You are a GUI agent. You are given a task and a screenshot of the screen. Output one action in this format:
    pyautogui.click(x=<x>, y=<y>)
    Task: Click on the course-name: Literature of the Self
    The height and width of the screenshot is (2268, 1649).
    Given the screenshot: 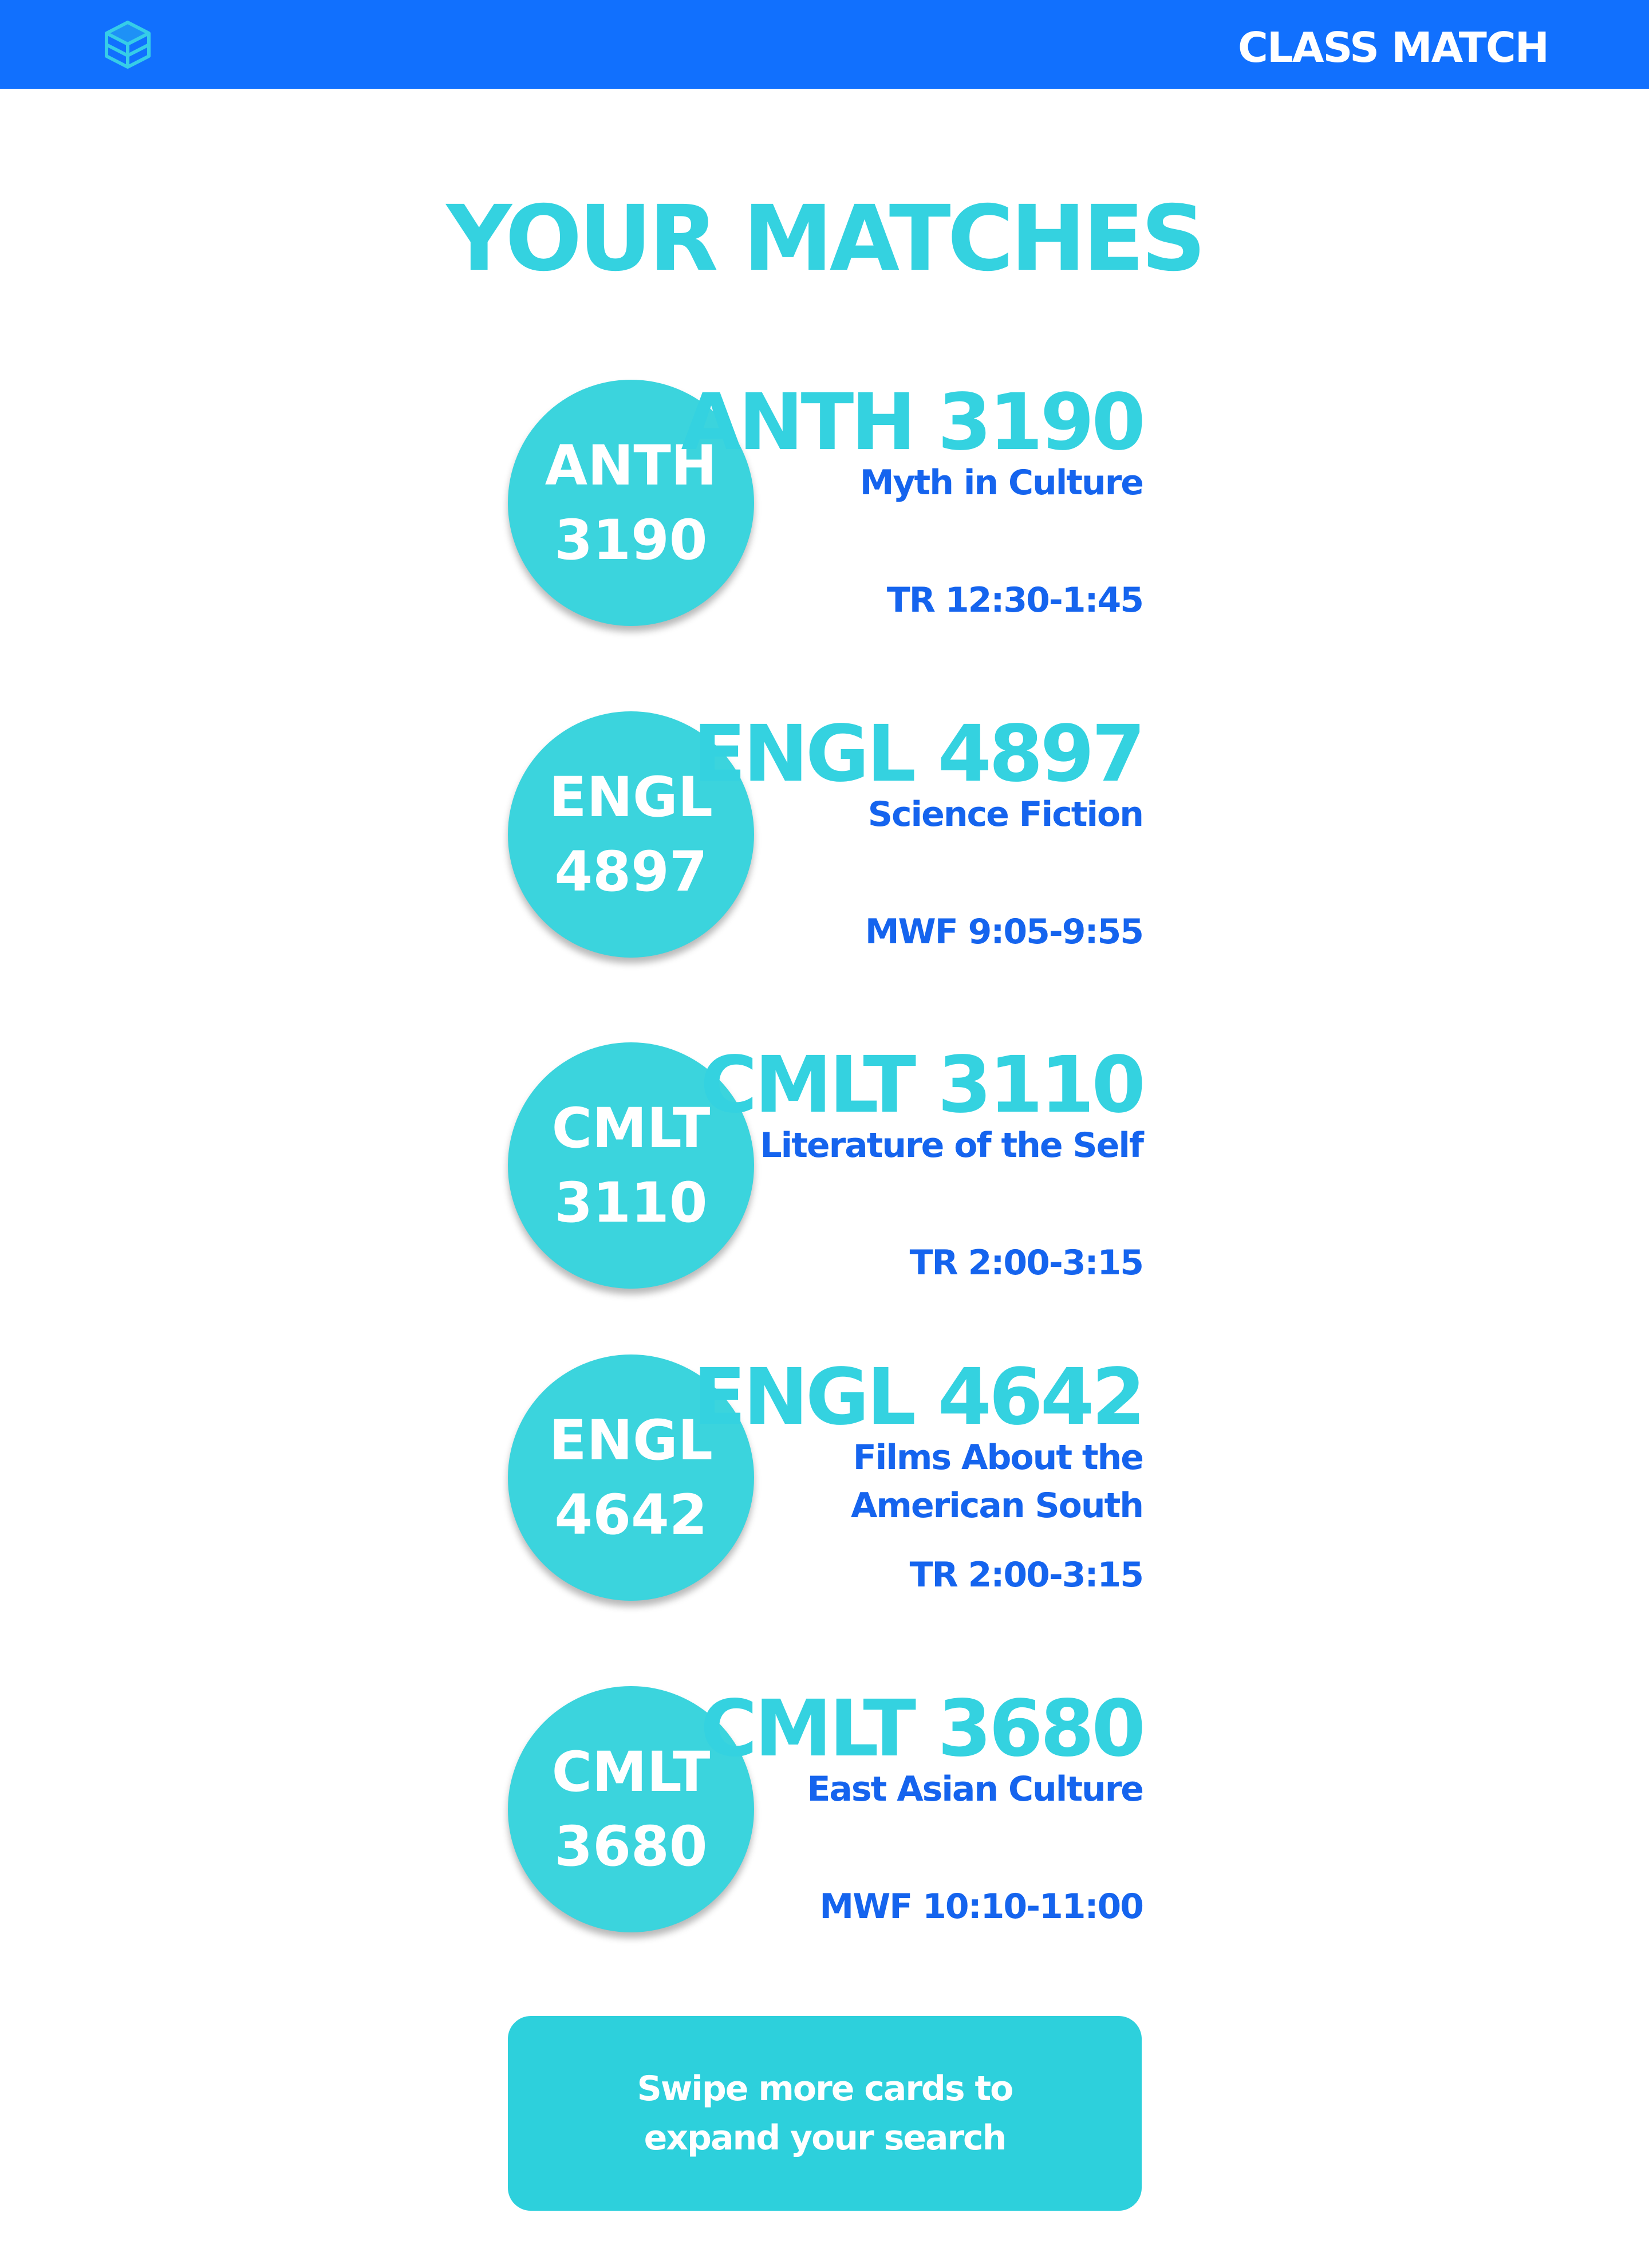 What is the action you would take?
    pyautogui.click(x=952, y=1145)
    